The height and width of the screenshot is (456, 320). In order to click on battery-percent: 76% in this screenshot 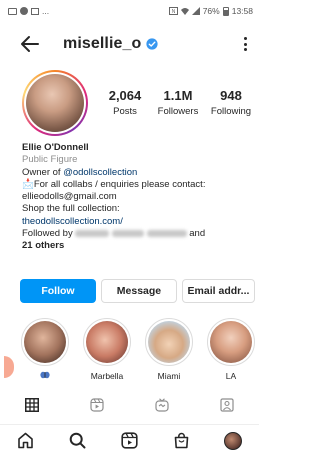, I will do `click(211, 11)`.